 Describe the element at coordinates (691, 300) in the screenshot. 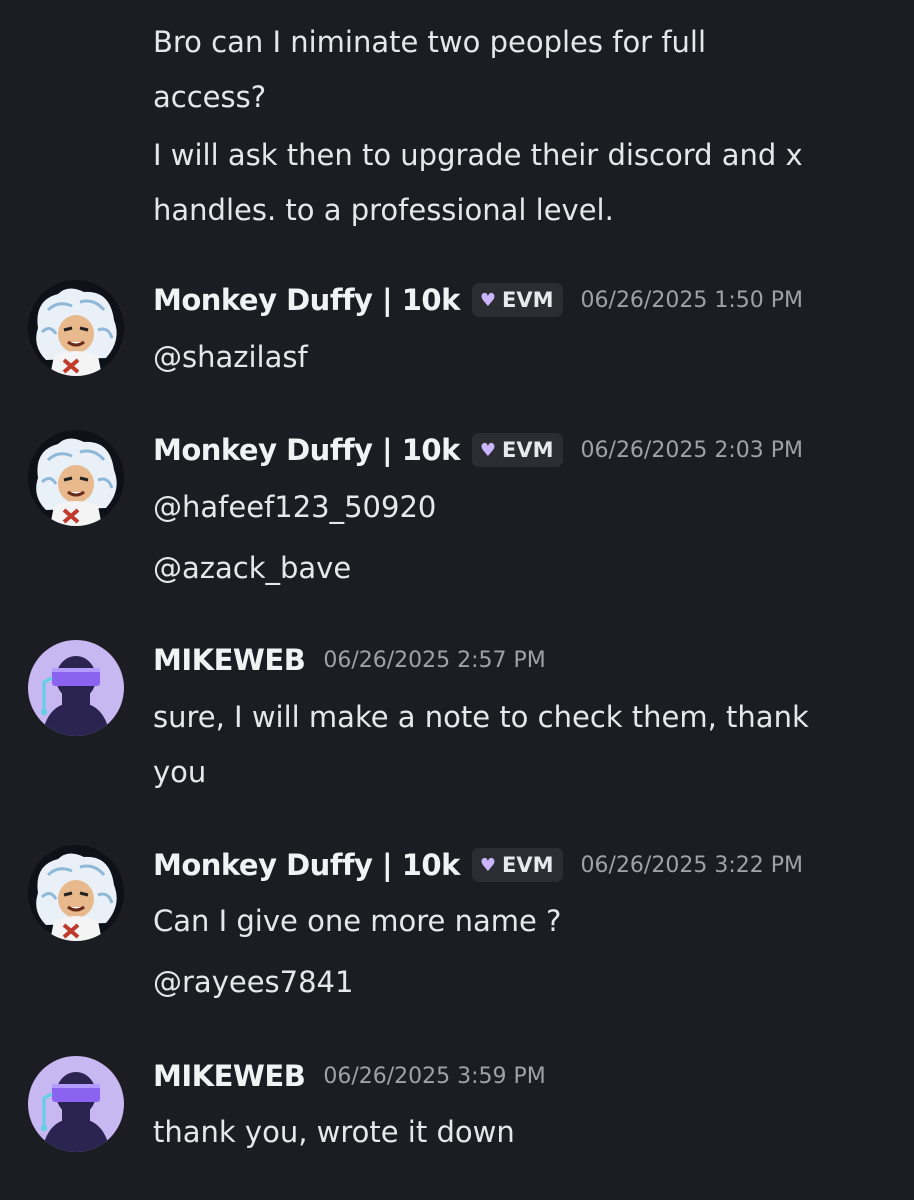

I see `timestamp: 06/26/2025 1:50 PM` at that location.